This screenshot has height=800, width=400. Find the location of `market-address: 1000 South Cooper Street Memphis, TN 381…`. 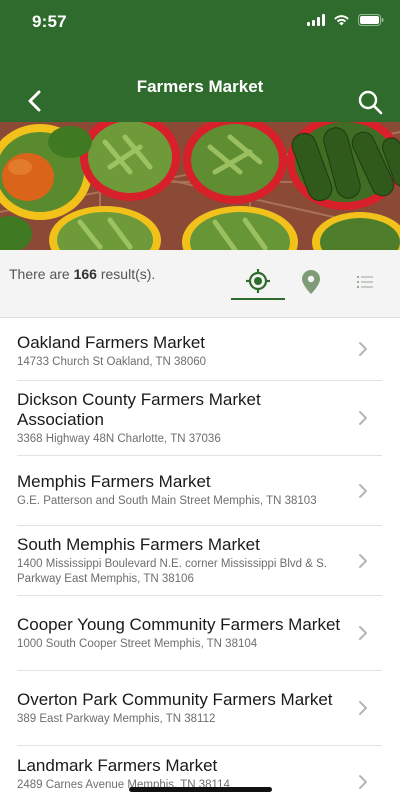

market-address: 1000 South Cooper Street Memphis, TN 381… is located at coordinates (137, 643).